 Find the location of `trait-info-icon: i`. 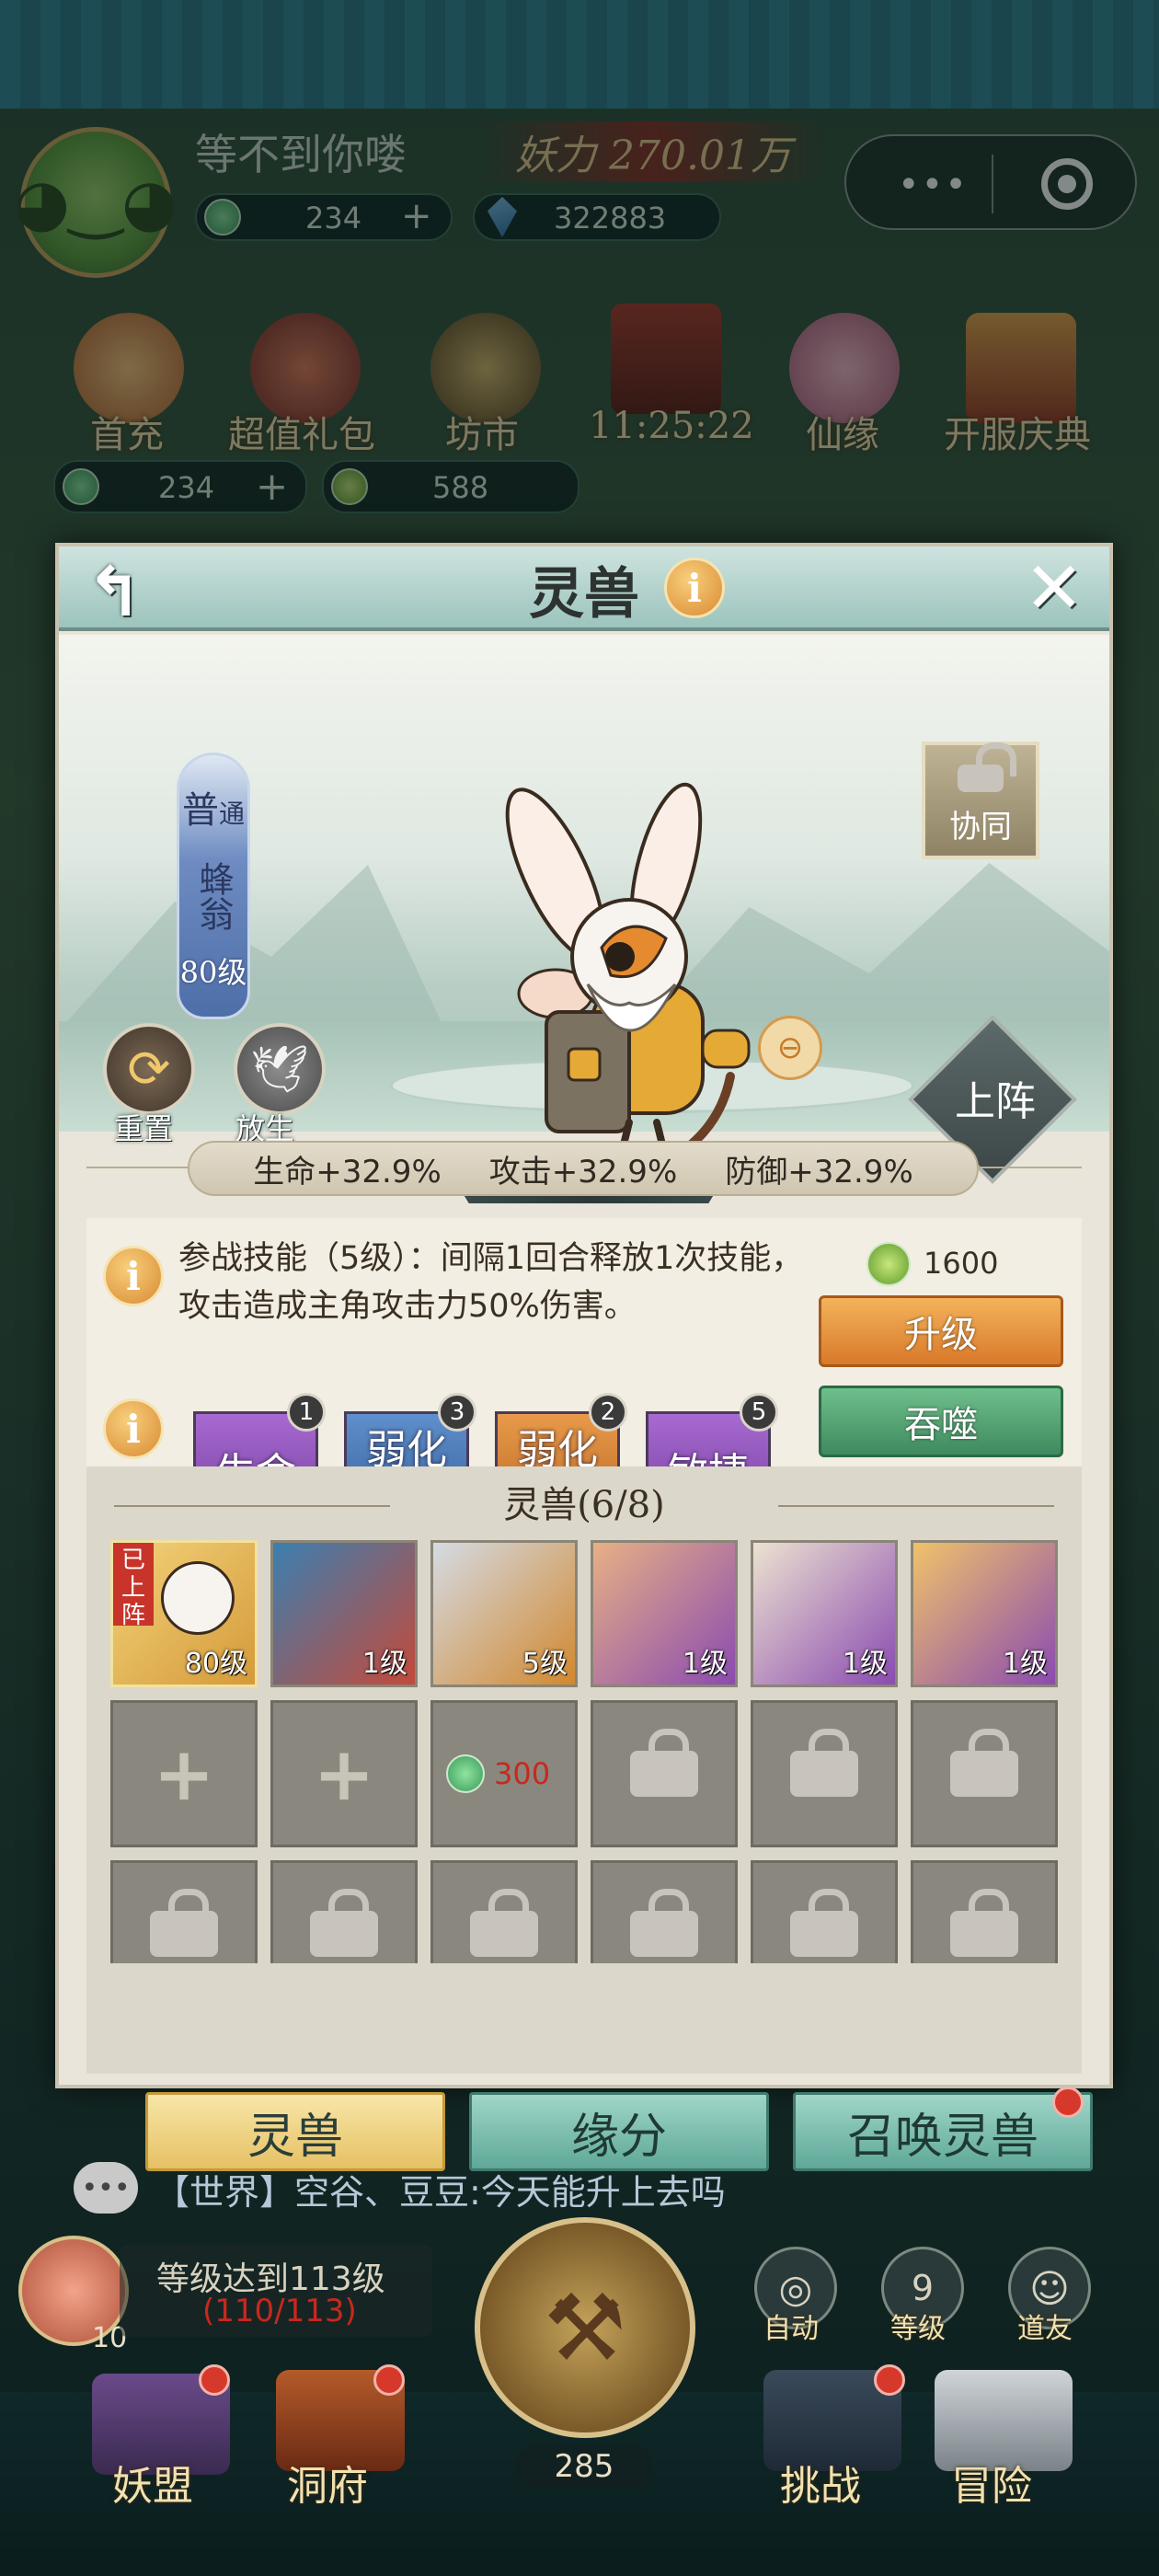

trait-info-icon: i is located at coordinates (133, 1428).